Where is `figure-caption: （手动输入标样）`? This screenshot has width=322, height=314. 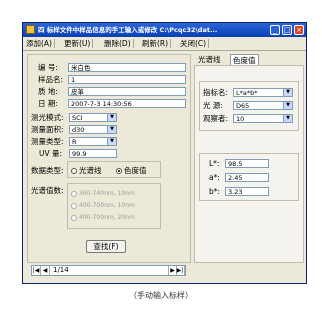
figure-caption: （手动输入标样） is located at coordinates (161, 295).